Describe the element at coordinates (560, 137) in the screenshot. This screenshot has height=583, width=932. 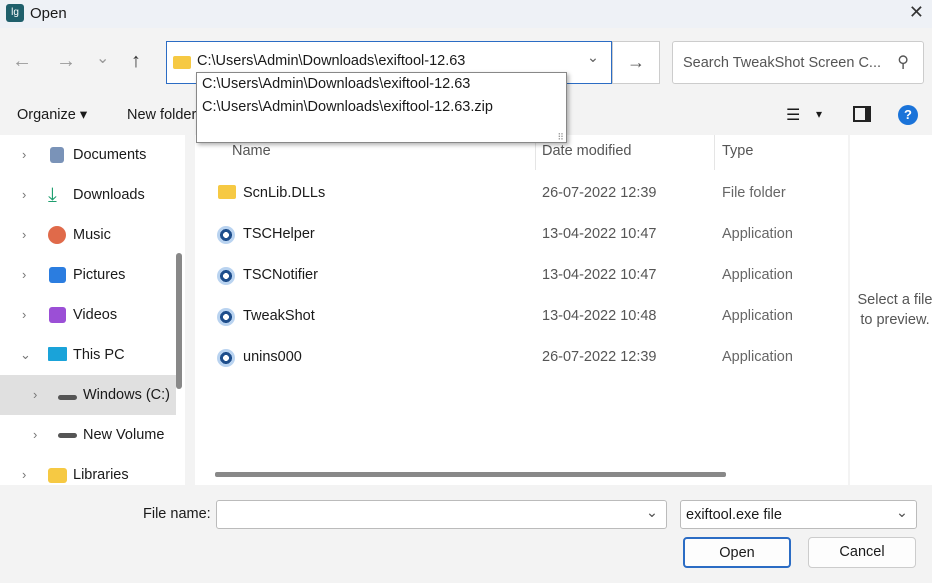
I see `resize-grip-icon: ⠿` at that location.